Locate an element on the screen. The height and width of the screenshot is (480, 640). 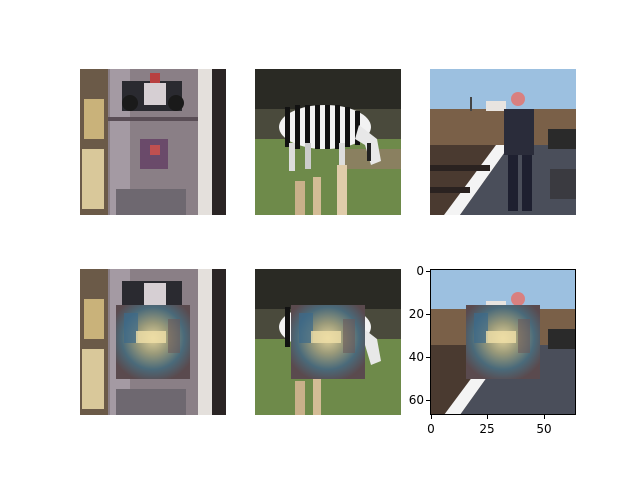
platform-image is located at coordinates (503, 142).